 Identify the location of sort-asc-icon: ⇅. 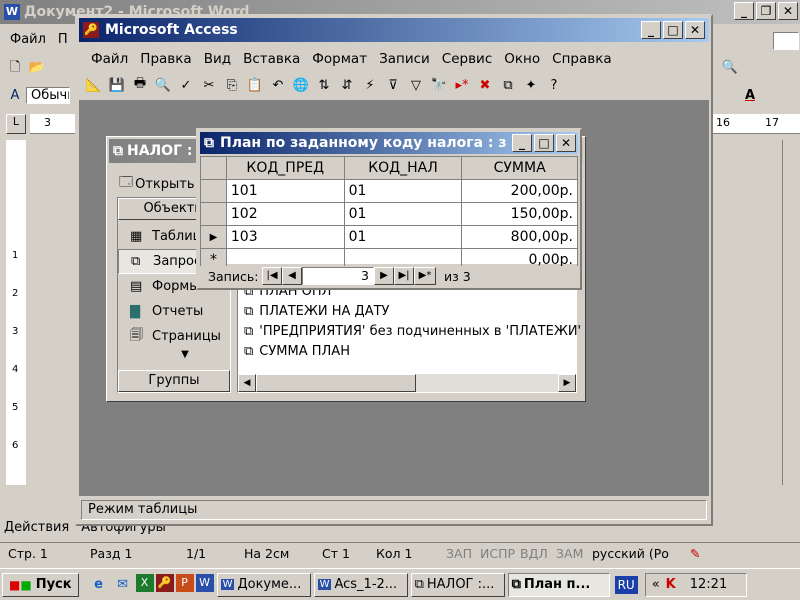
(324, 85).